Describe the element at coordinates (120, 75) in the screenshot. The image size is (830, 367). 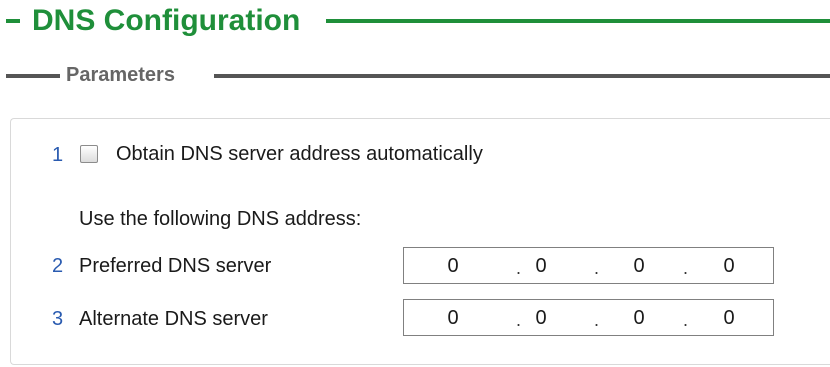
I see `section-title: Parameters` at that location.